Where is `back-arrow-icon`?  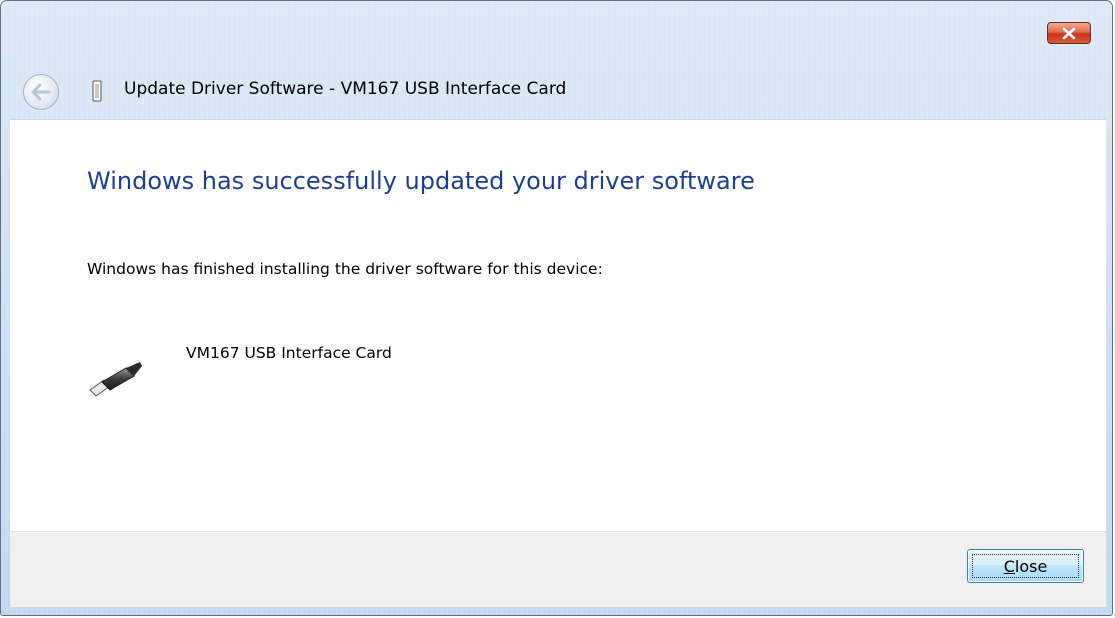
back-arrow-icon is located at coordinates (41, 92).